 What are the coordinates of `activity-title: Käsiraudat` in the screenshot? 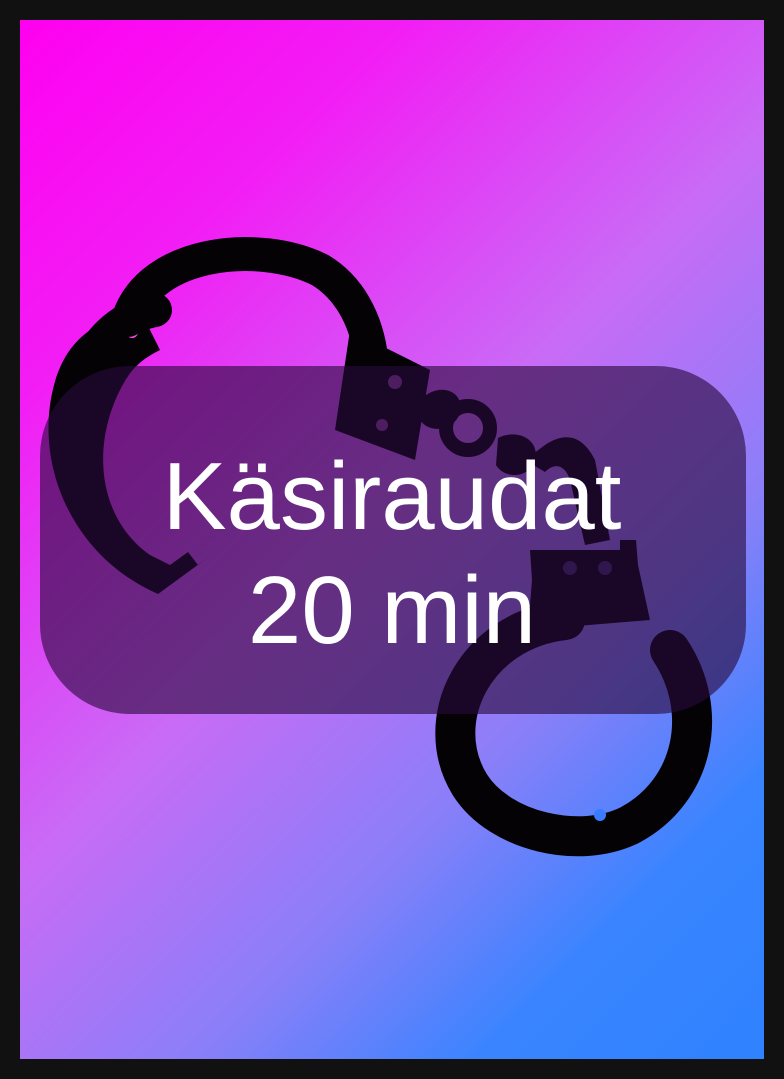 It's located at (392, 496).